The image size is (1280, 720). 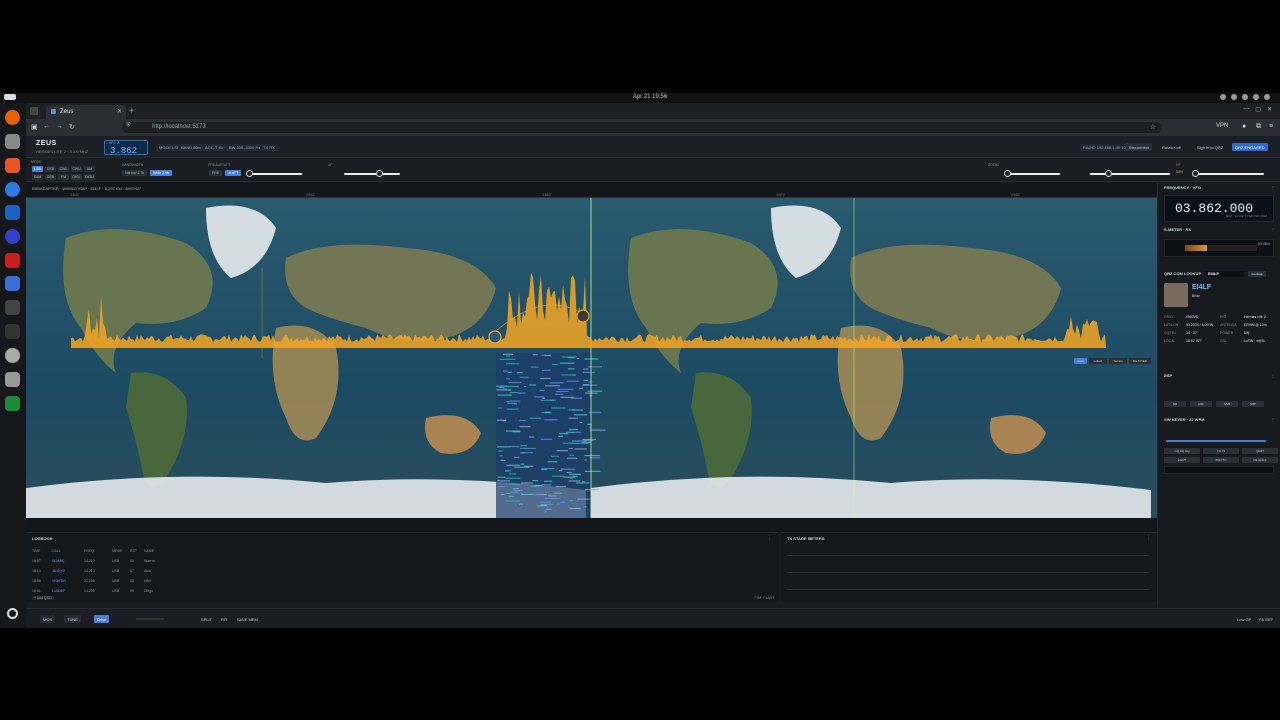 I want to click on vpn-button: VPN, so click(x=1222, y=126).